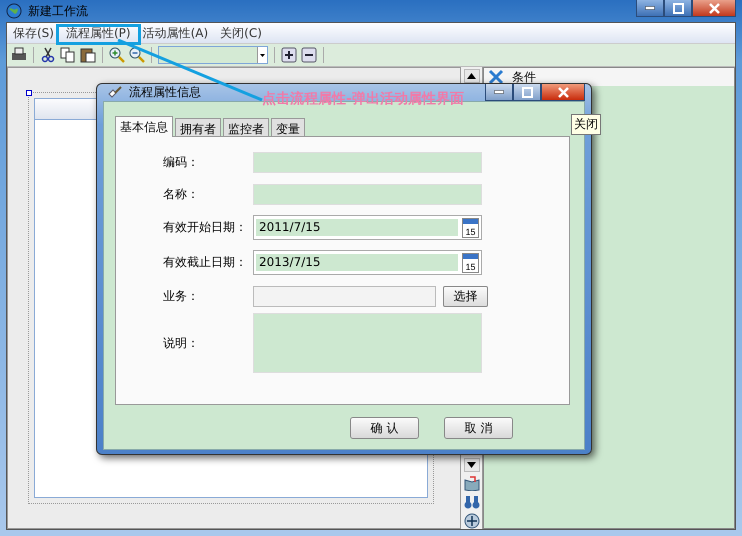 This screenshot has height=536, width=742. I want to click on selection-handle, so click(29, 93).